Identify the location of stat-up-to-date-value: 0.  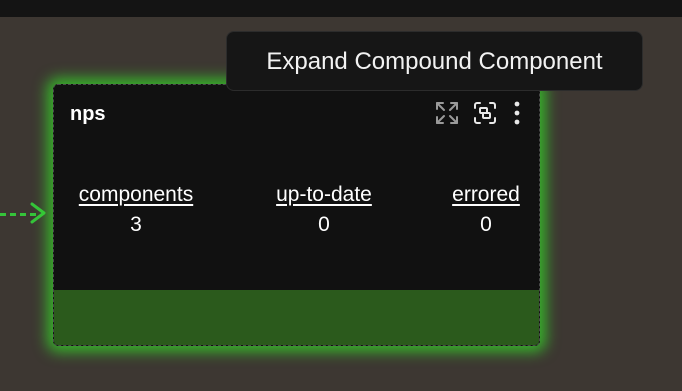
(324, 224).